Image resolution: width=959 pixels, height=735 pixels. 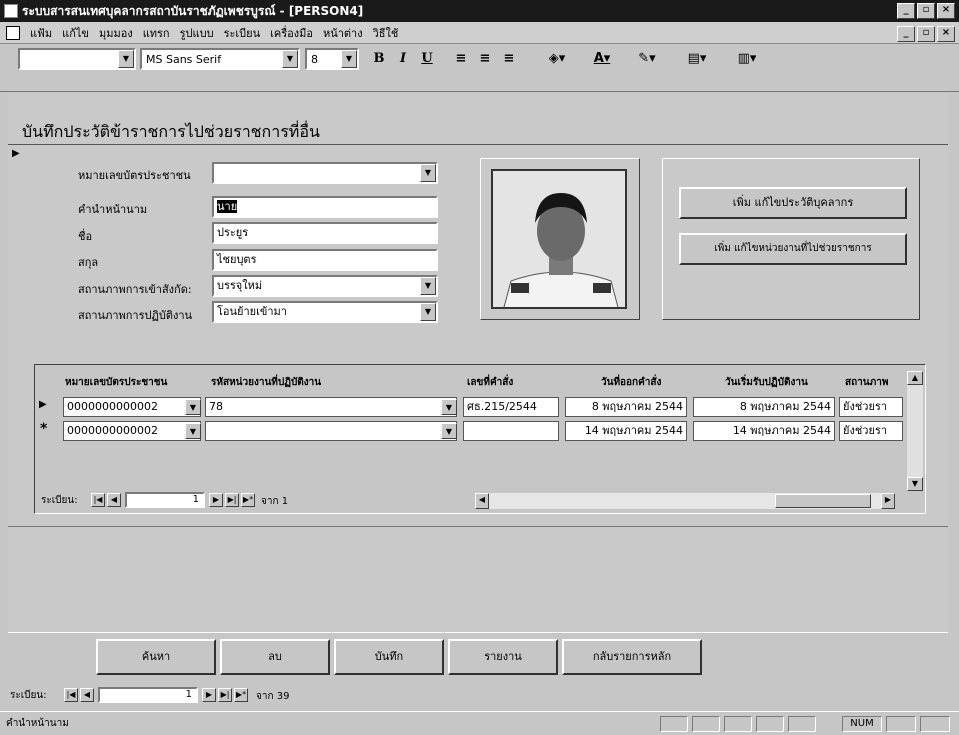 What do you see at coordinates (134, 175) in the screenshot?
I see `id-card-label: หมายเลขบัตรประชาชน` at bounding box center [134, 175].